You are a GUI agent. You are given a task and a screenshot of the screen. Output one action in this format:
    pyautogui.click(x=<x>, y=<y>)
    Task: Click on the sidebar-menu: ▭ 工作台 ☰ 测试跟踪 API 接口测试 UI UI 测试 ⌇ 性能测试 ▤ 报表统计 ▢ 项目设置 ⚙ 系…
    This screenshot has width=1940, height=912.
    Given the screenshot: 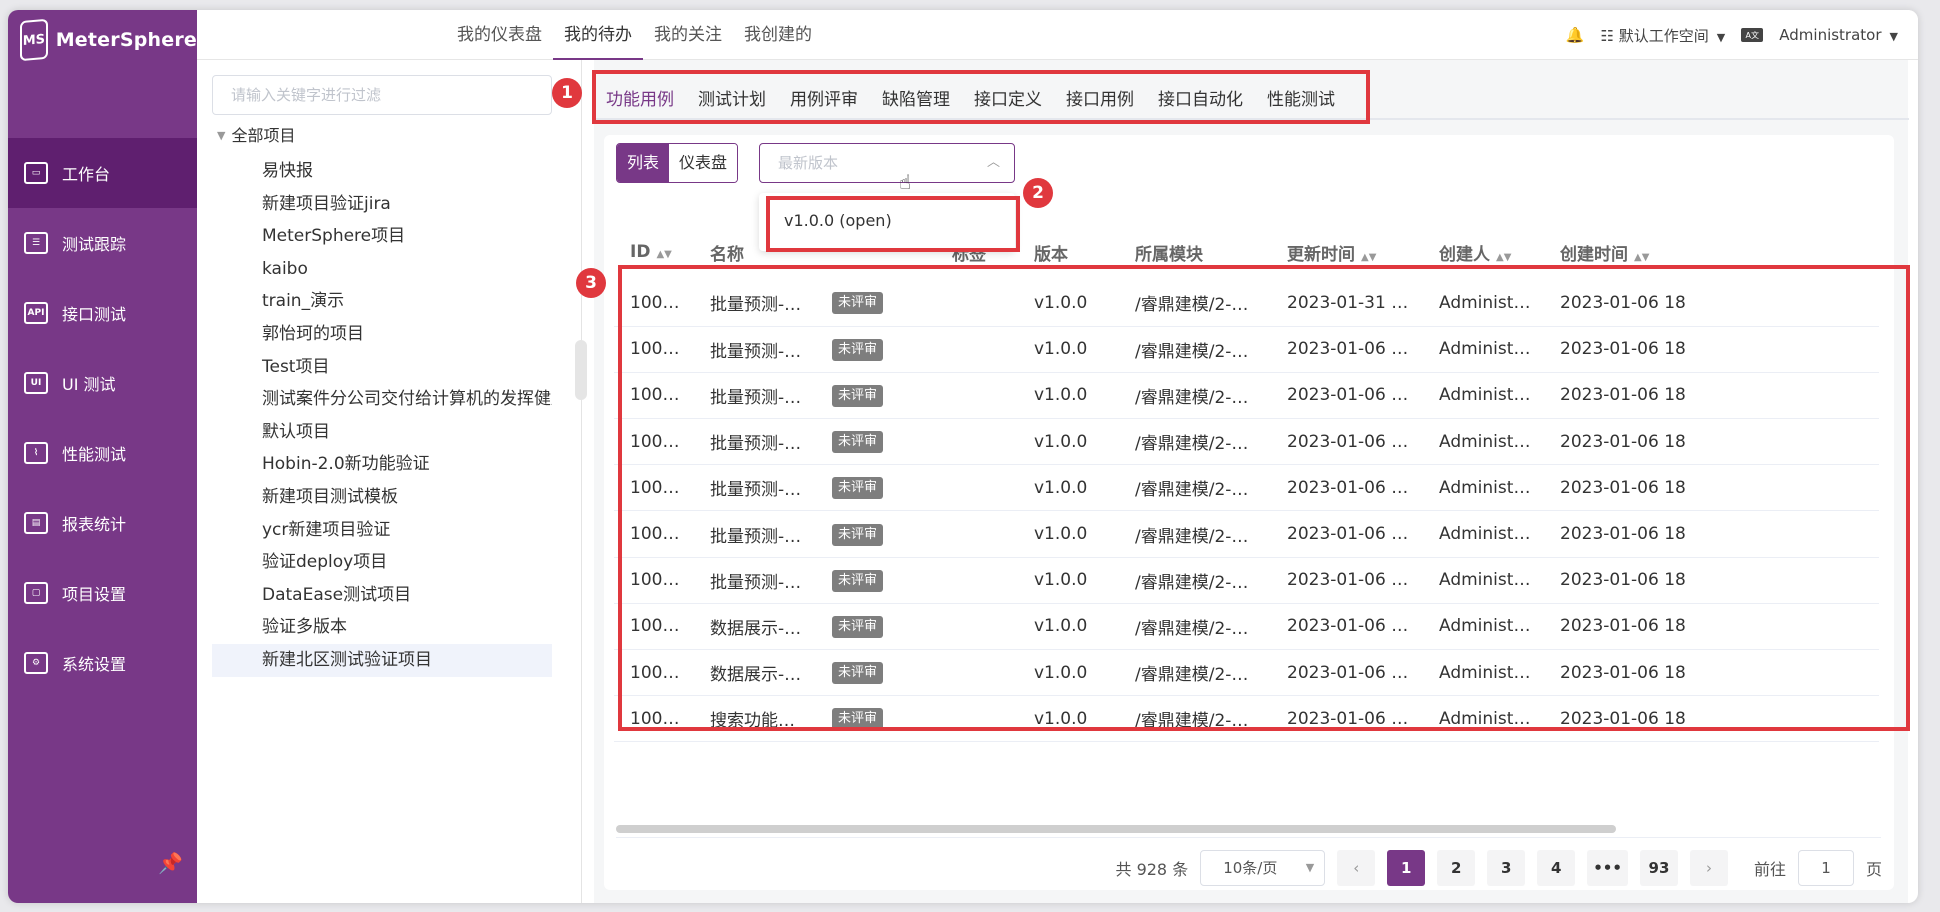 What is the action you would take?
    pyautogui.click(x=102, y=418)
    